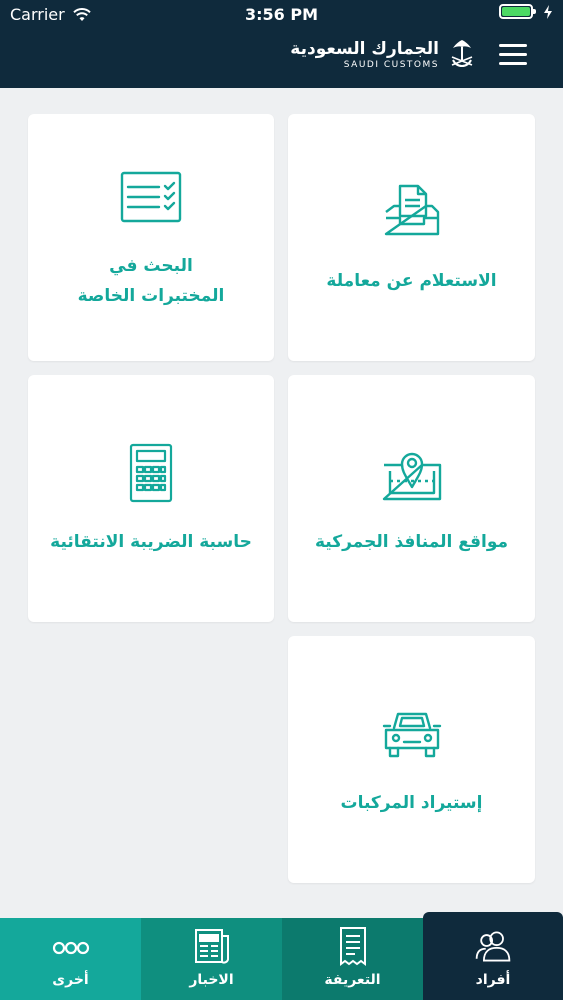 The width and height of the screenshot is (563, 1000). What do you see at coordinates (548, 11) in the screenshot?
I see `charging-bolt-icon` at bounding box center [548, 11].